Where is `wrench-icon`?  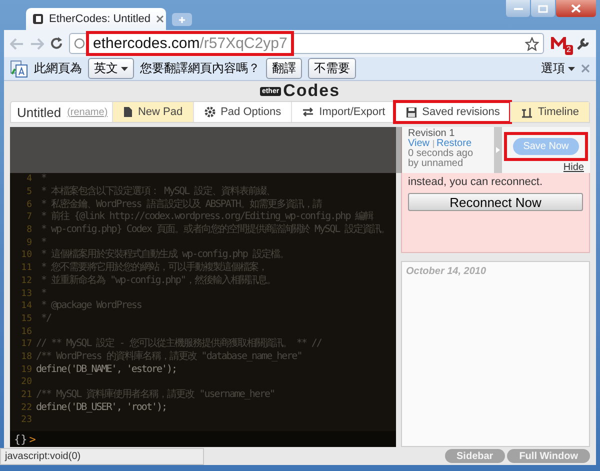 wrench-icon is located at coordinates (583, 43).